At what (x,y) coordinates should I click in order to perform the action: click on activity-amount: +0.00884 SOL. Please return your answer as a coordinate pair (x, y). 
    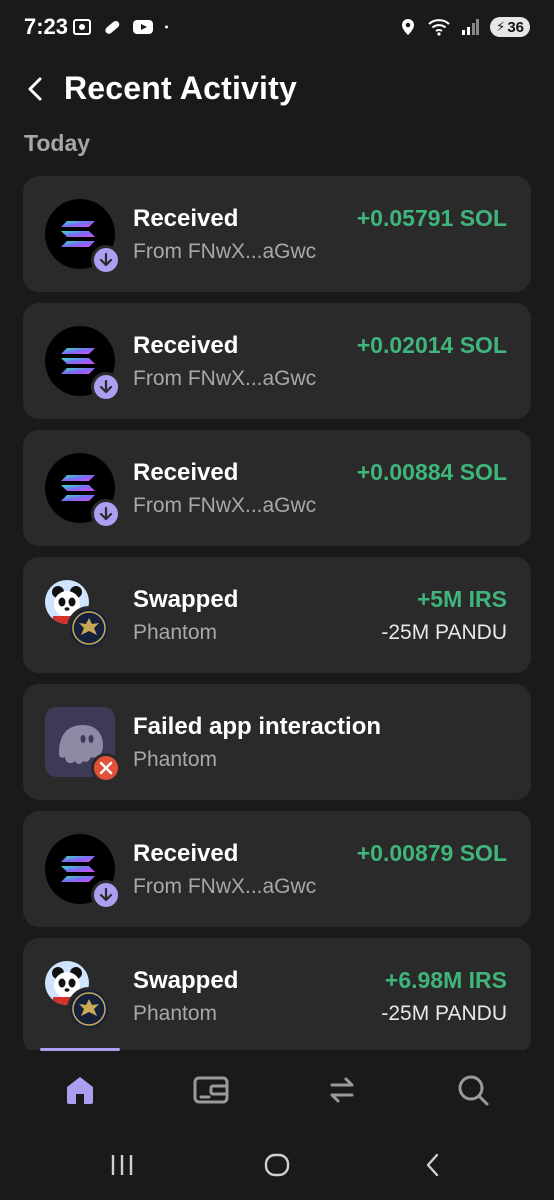
    Looking at the image, I should click on (431, 472).